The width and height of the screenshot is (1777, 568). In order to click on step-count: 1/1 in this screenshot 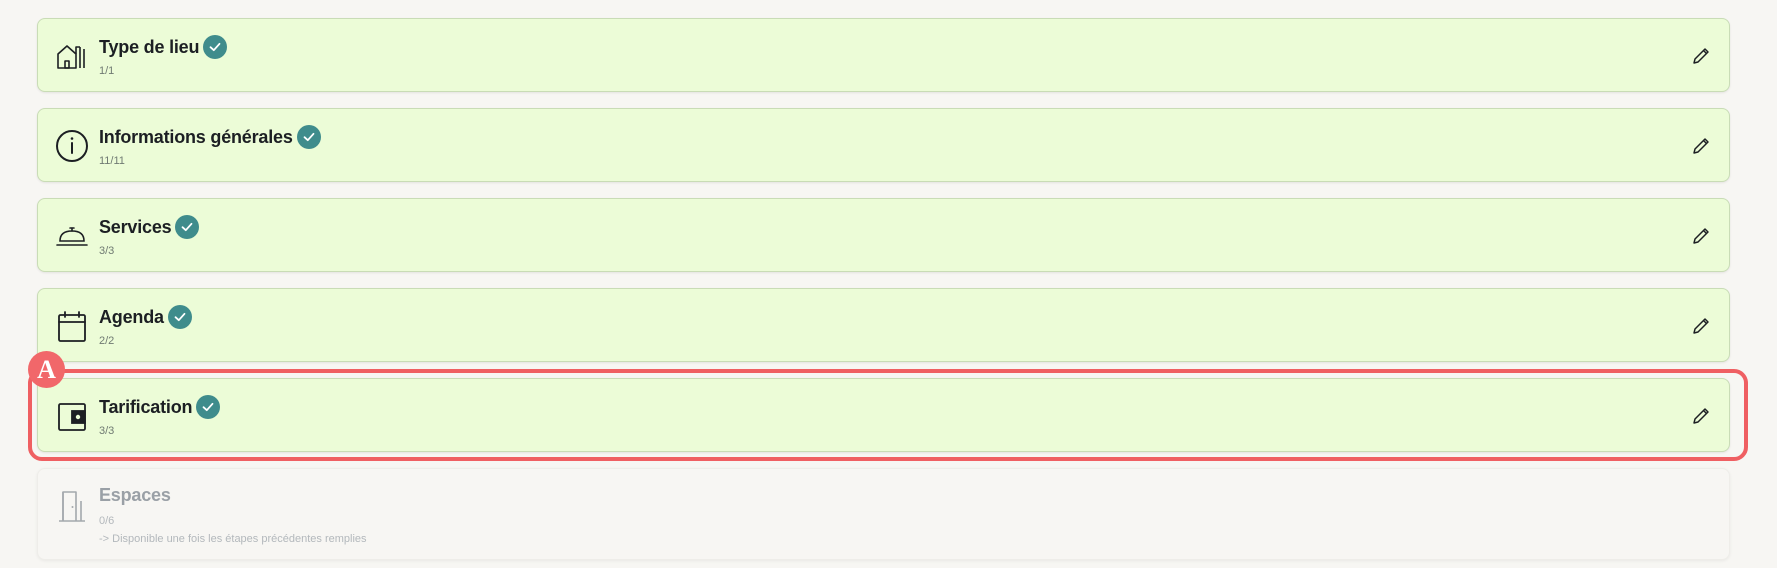, I will do `click(107, 71)`.